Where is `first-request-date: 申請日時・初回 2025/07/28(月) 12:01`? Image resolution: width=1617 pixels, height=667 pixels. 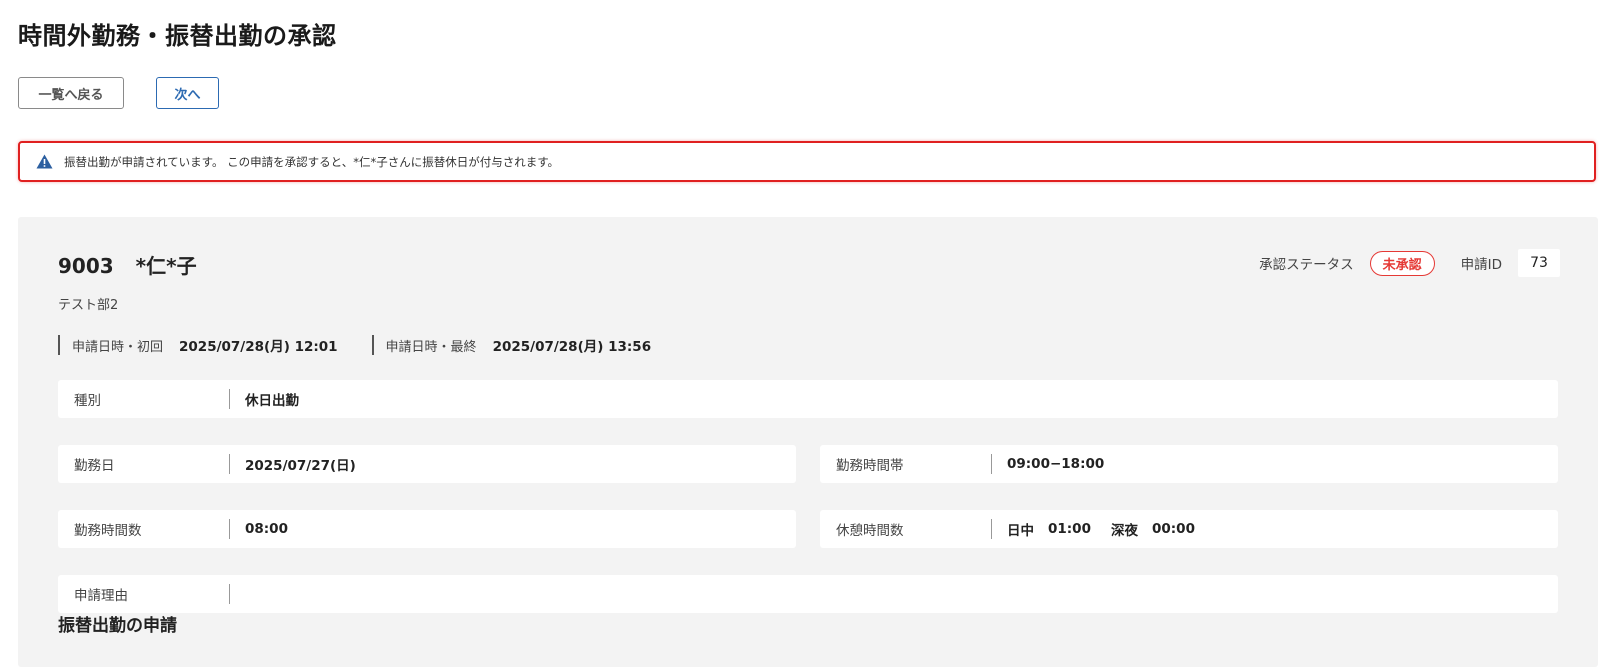 first-request-date: 申請日時・初回 2025/07/28(月) 12:01 is located at coordinates (198, 345).